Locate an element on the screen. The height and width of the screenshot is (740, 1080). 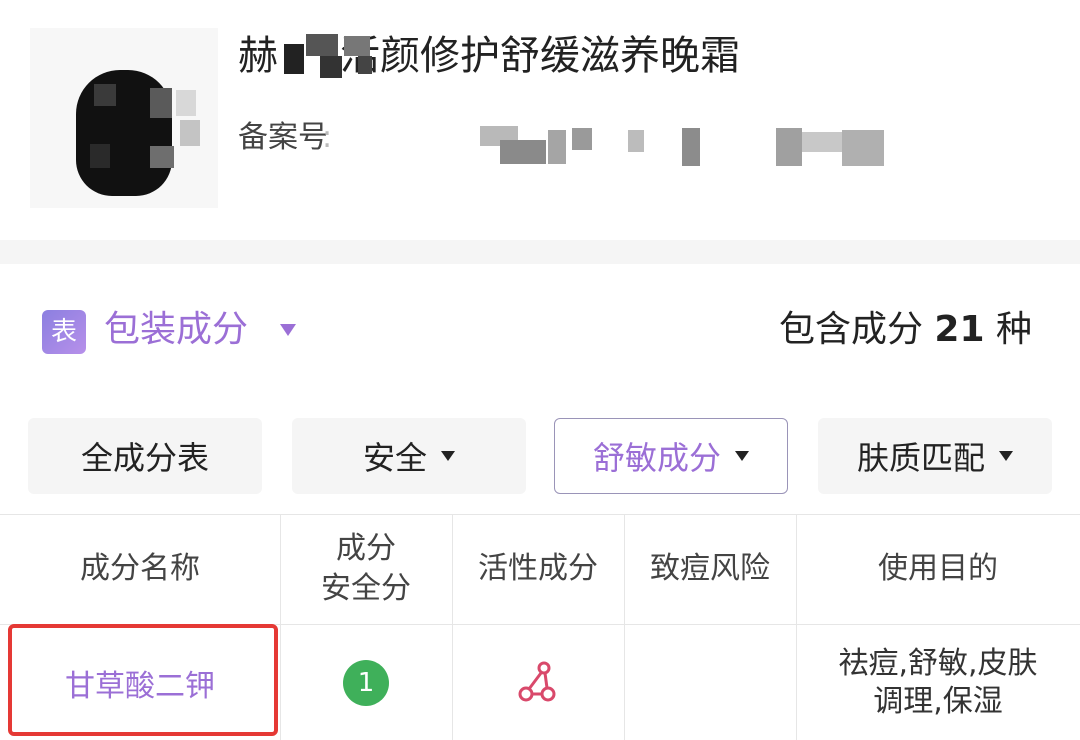
table-row-active is located at coordinates (538, 683).